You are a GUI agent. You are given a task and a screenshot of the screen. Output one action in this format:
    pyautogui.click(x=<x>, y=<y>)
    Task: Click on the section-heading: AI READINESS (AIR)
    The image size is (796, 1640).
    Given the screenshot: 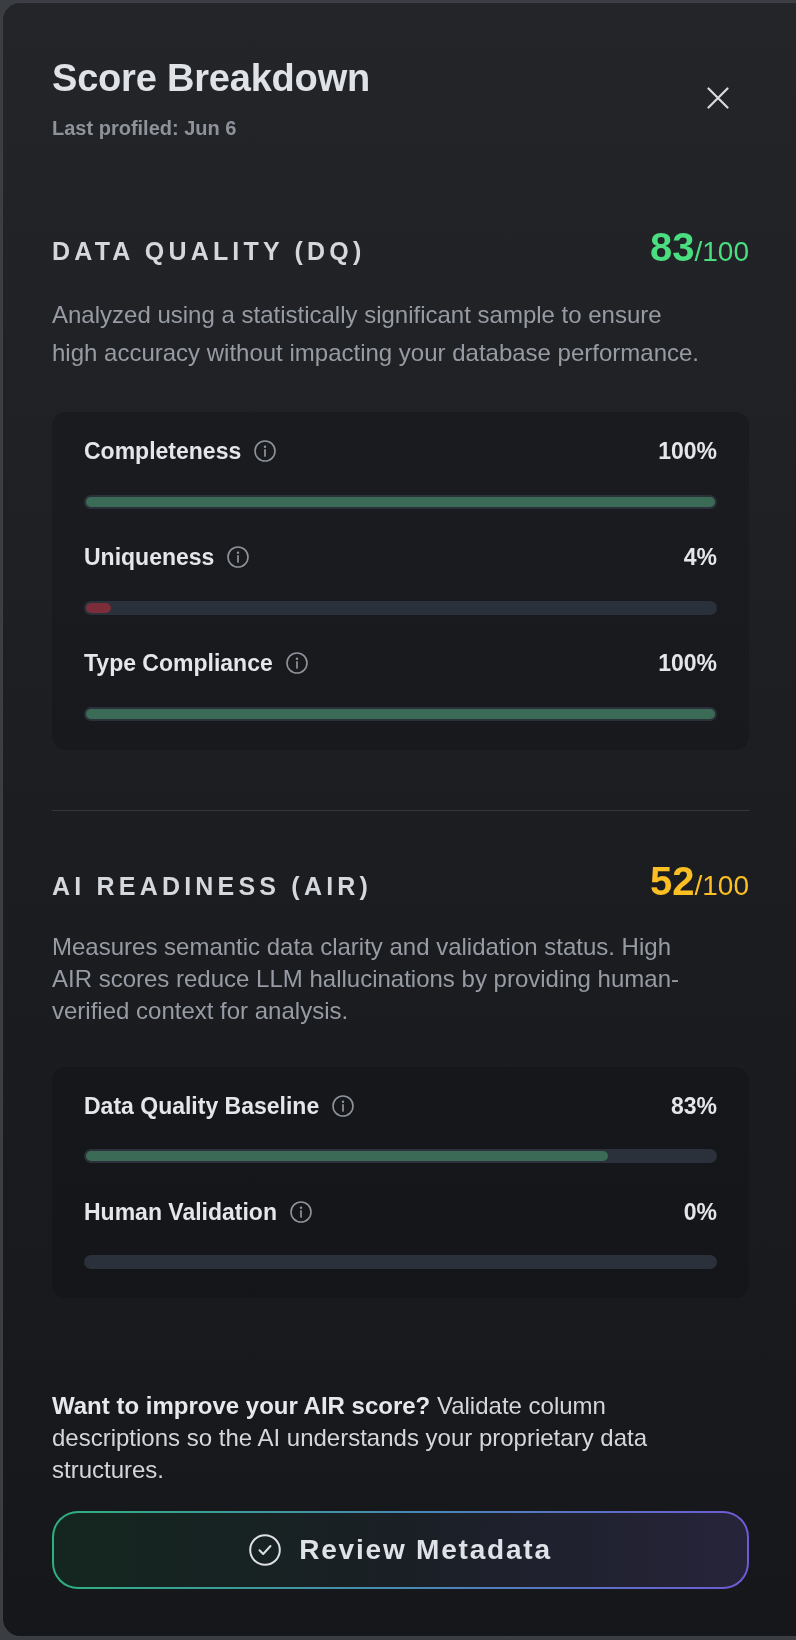 What is the action you would take?
    pyautogui.click(x=212, y=885)
    